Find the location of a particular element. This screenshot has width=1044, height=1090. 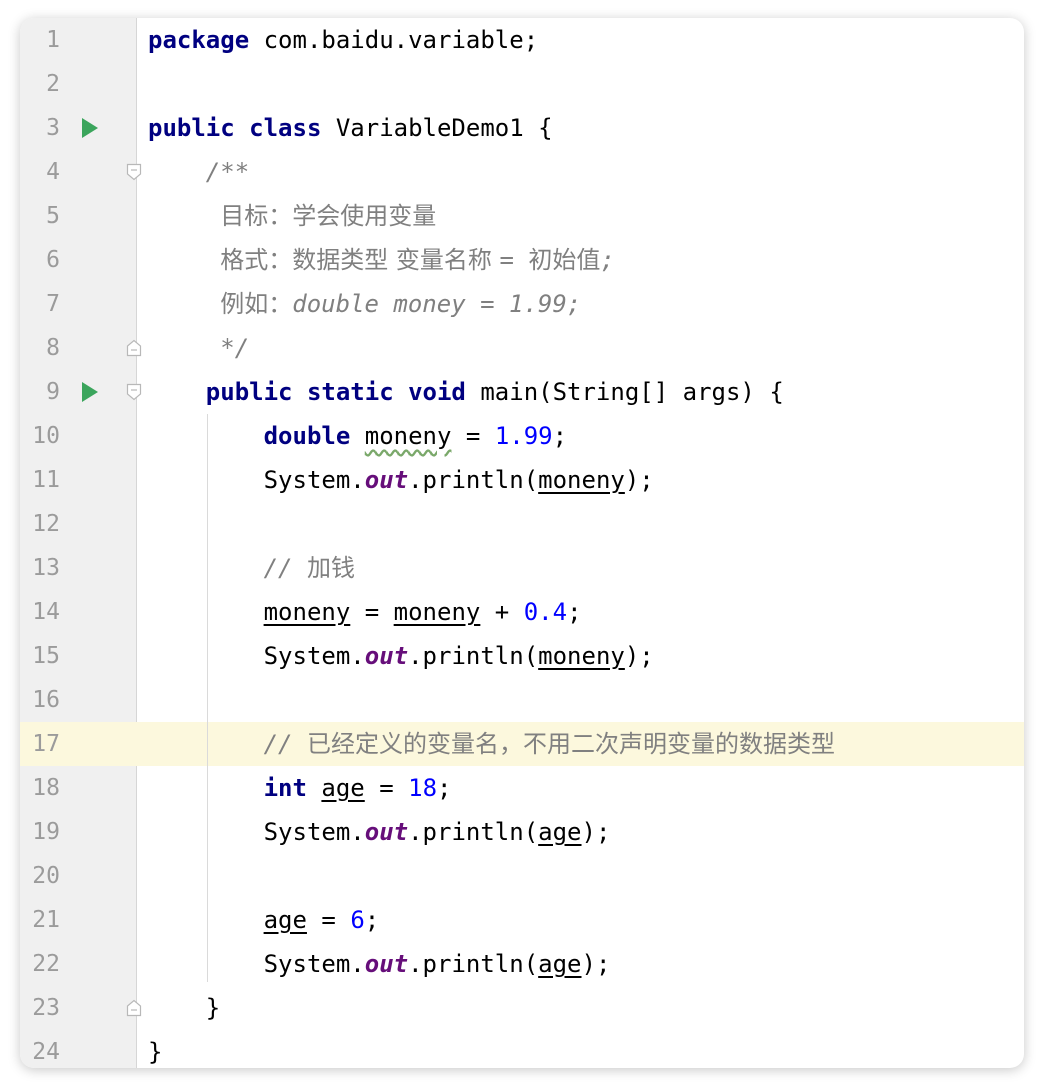

code-text: double moneny = 1.99; is located at coordinates (357, 436).